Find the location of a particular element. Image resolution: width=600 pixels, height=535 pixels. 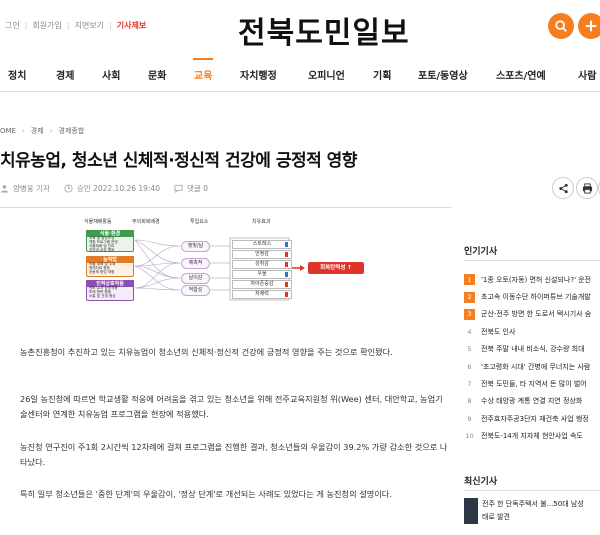

popular-item: 5 전북 주말 내내 비소식, 강수량 최대 is located at coordinates (532, 349).